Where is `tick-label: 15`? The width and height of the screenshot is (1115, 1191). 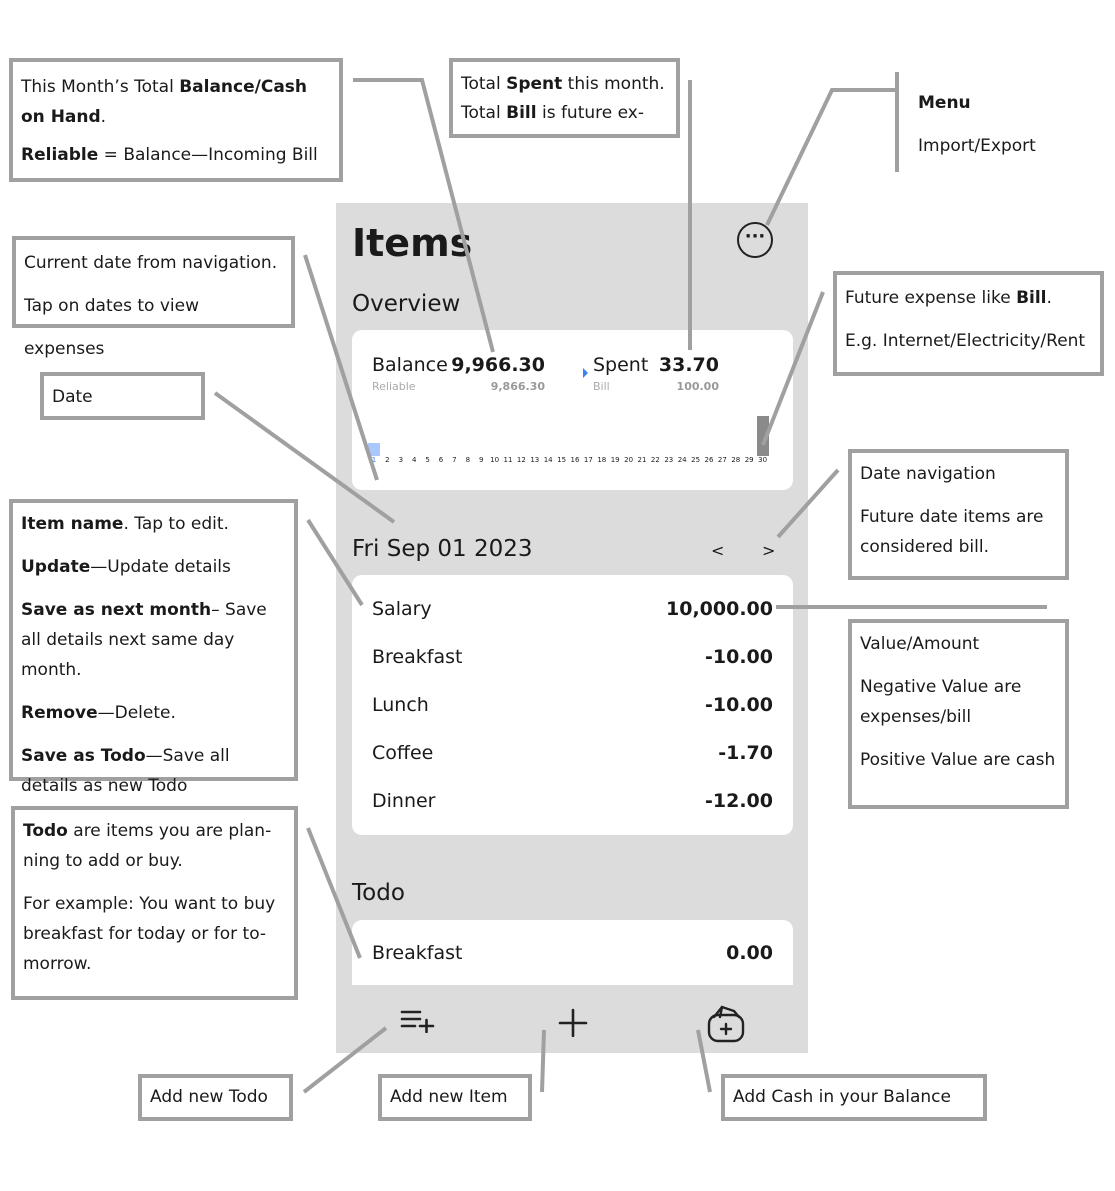
tick-label: 15 is located at coordinates (562, 460).